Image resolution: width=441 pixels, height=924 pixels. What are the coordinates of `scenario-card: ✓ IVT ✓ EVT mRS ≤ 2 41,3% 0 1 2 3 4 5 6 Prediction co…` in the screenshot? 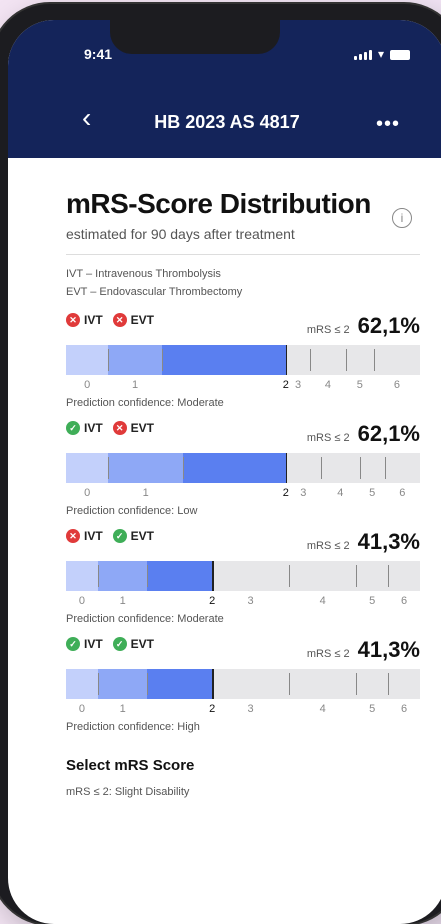 It's located at (243, 685).